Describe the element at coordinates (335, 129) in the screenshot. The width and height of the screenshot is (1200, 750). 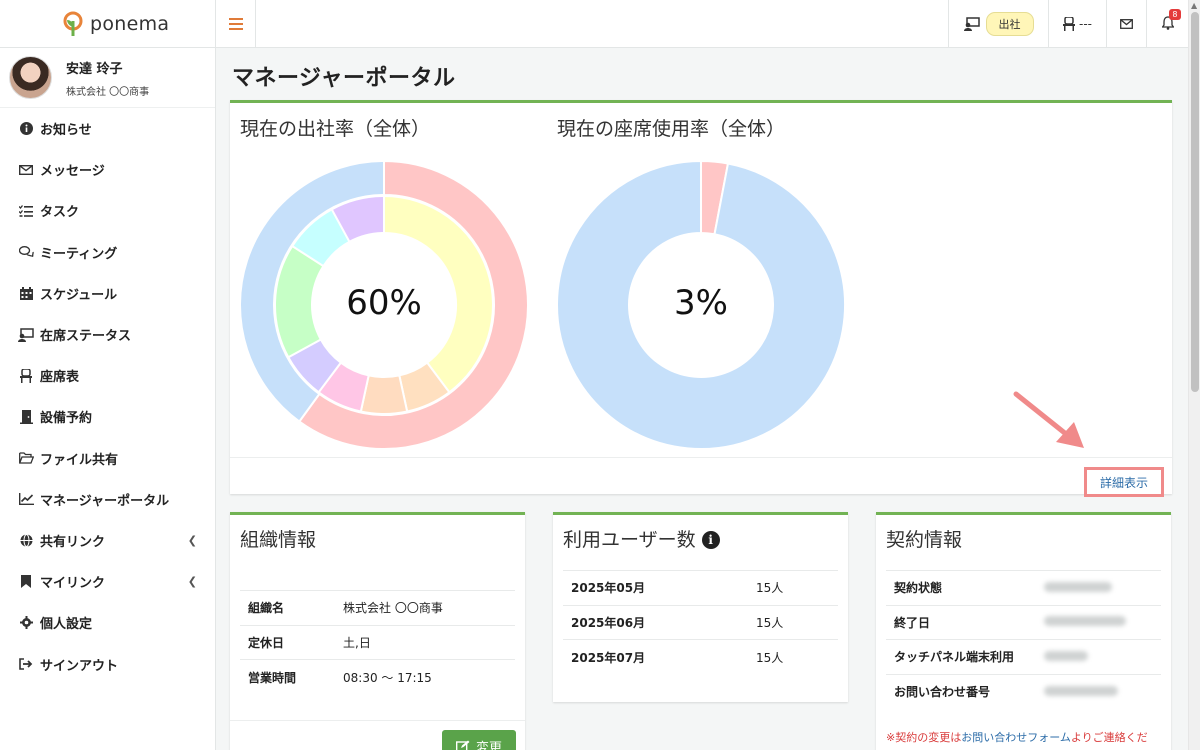
I see `attendance-chart-title: 現在の出社率（全体）` at that location.